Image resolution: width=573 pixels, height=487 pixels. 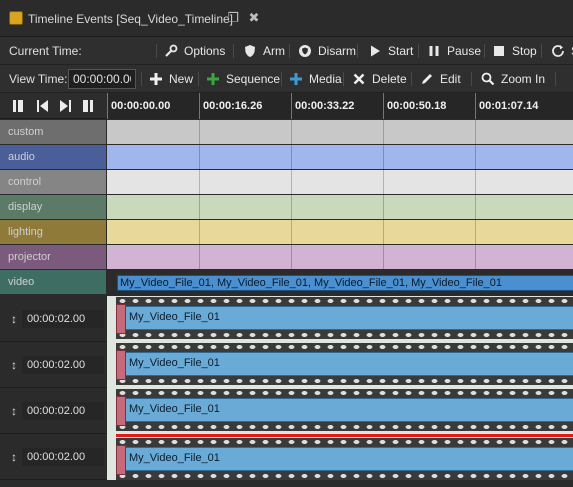 What do you see at coordinates (454, 51) in the screenshot?
I see `pause-button: Pause` at bounding box center [454, 51].